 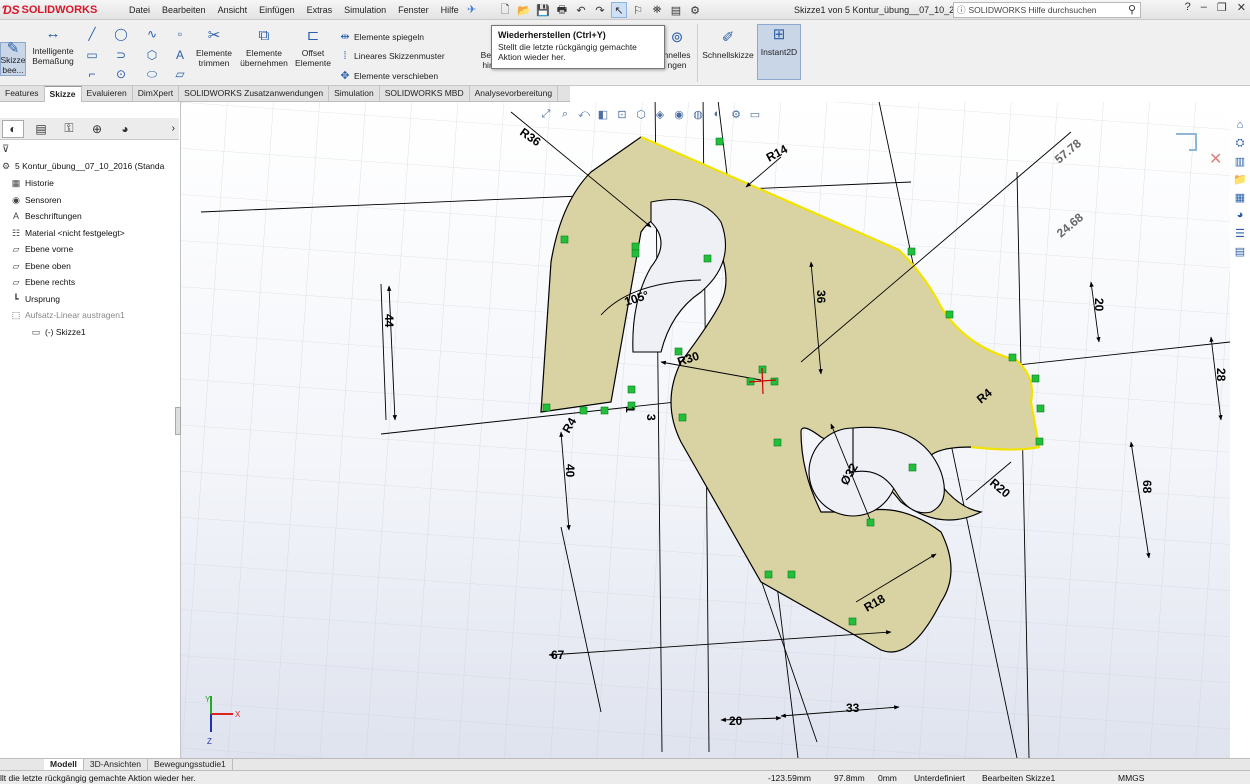 What do you see at coordinates (603, 114) in the screenshot?
I see `section-view-icon: ◧` at bounding box center [603, 114].